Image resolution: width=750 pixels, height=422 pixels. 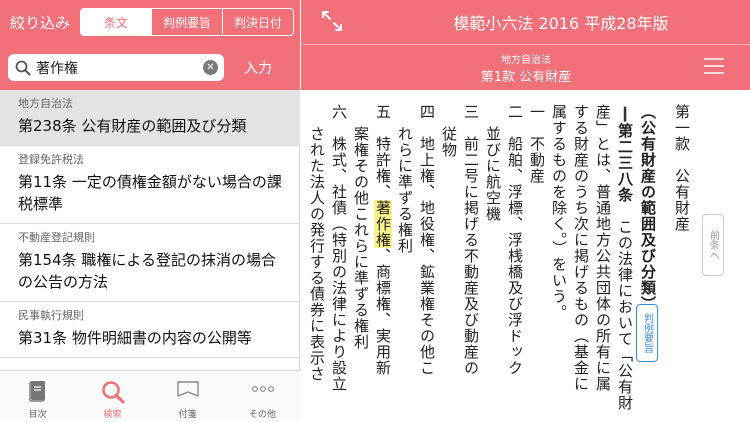 I want to click on search-highlight: 著作権, so click(x=383, y=224).